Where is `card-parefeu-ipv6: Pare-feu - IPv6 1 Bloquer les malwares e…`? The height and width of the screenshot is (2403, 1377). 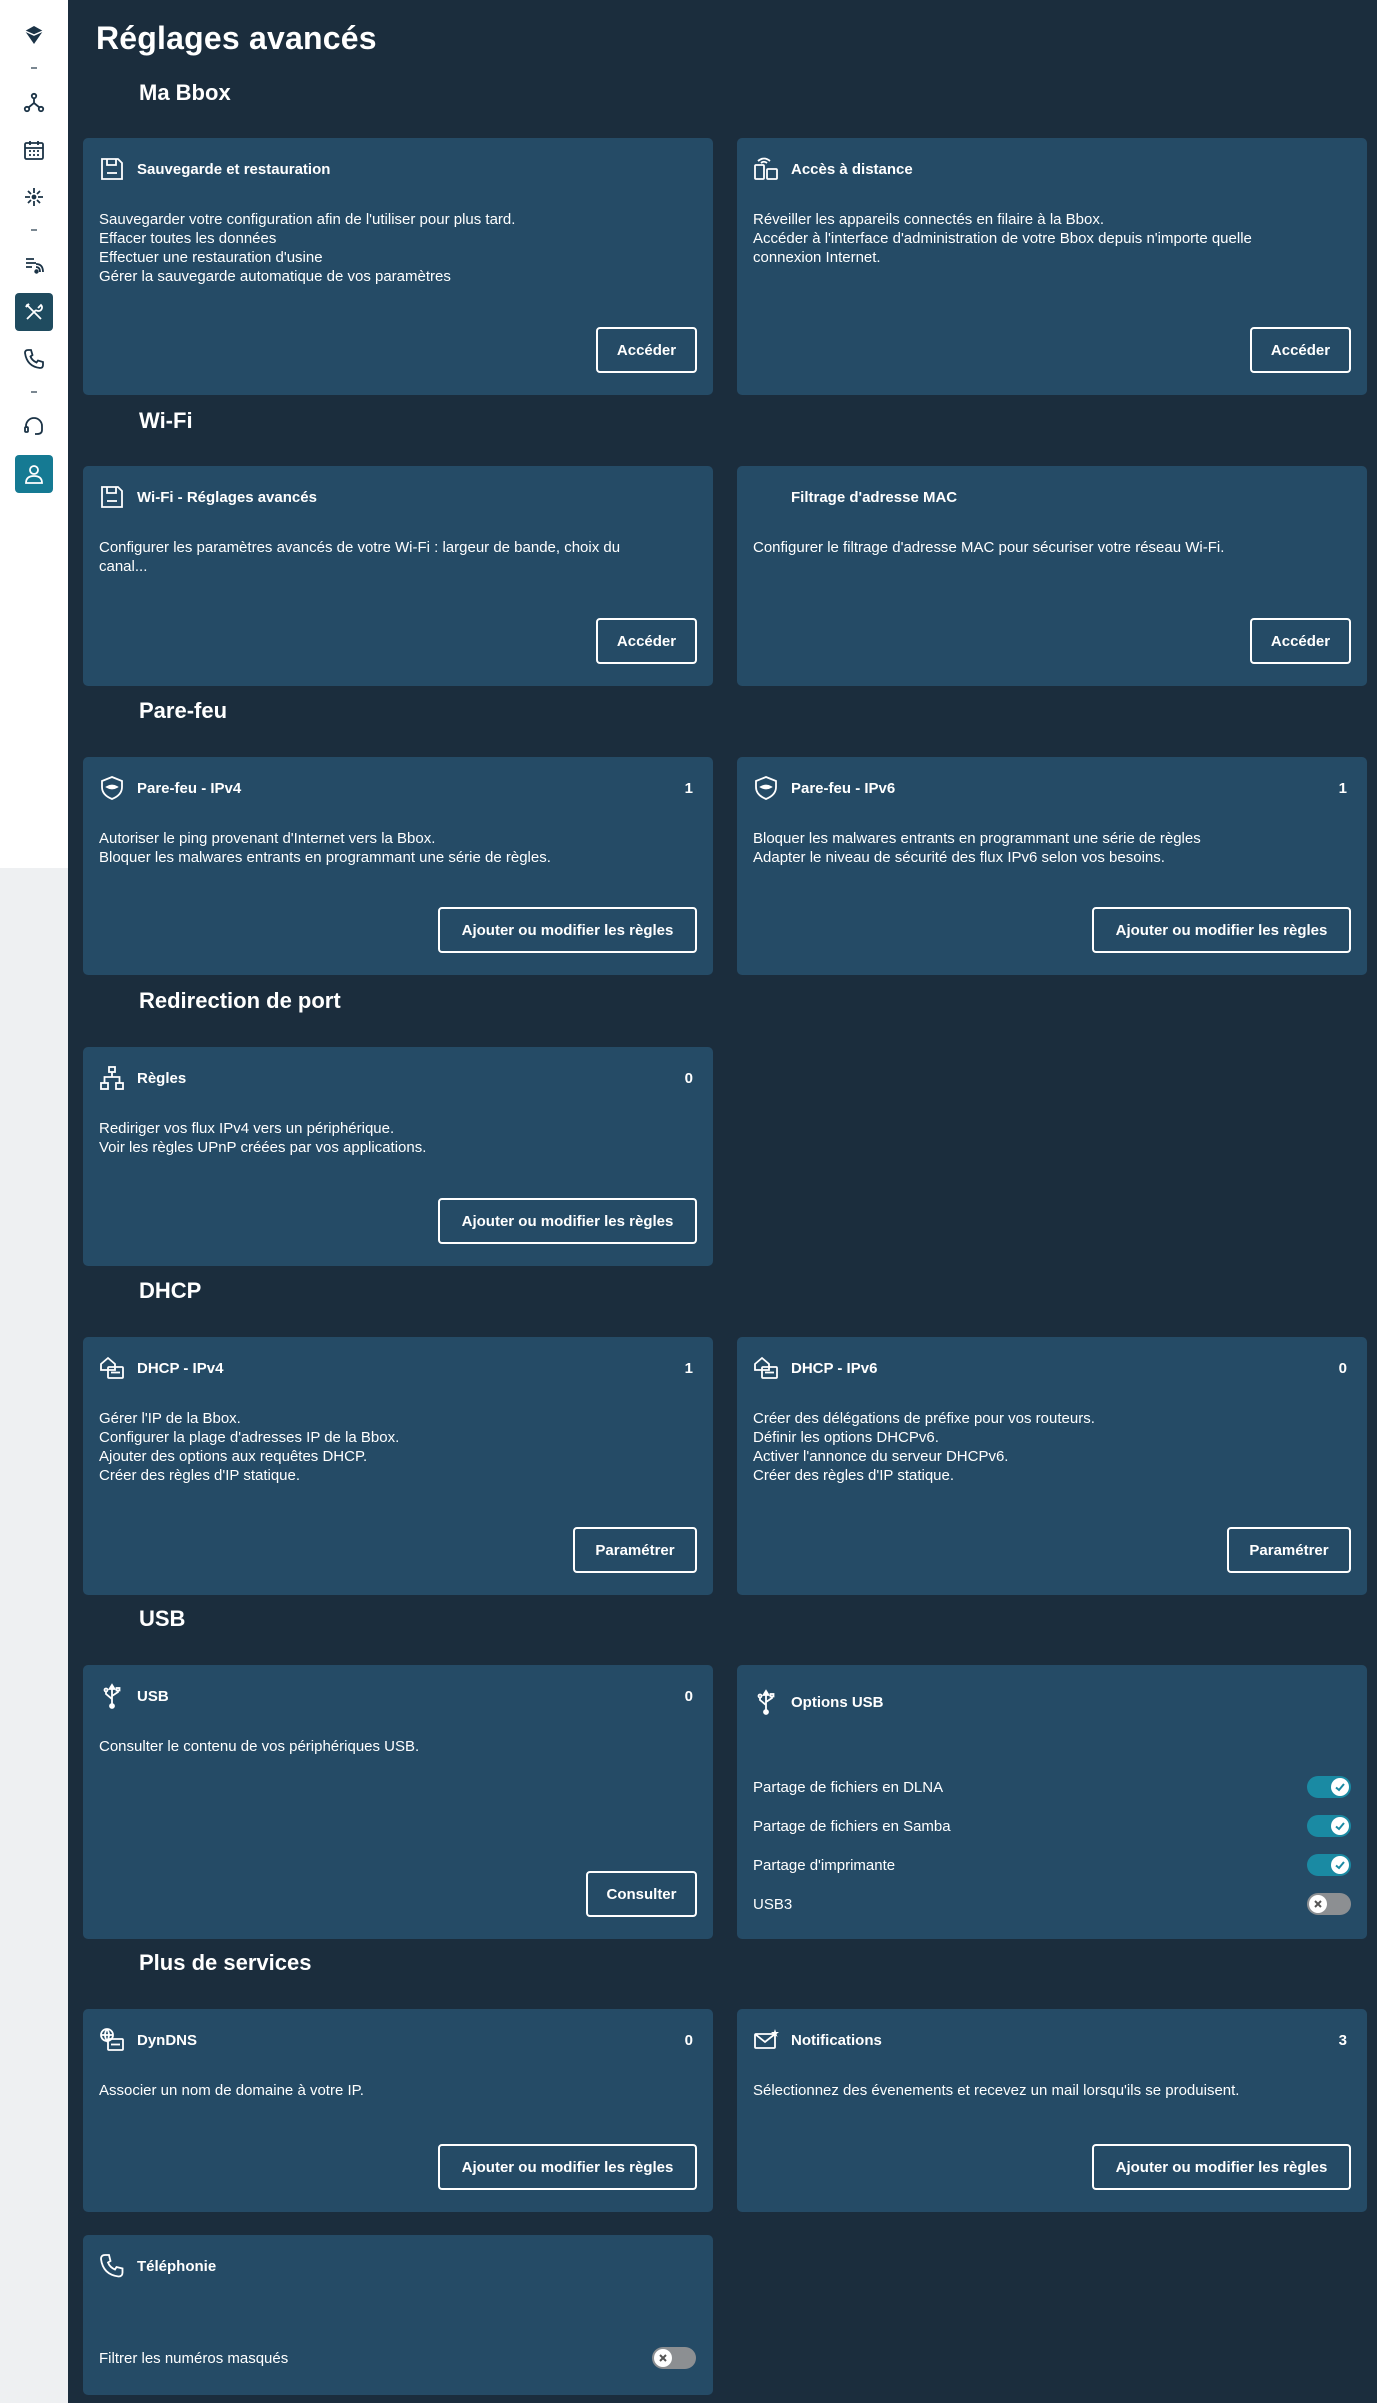
card-parefeu-ipv6: Pare-feu - IPv6 1 Bloquer les malwares e… is located at coordinates (1052, 866).